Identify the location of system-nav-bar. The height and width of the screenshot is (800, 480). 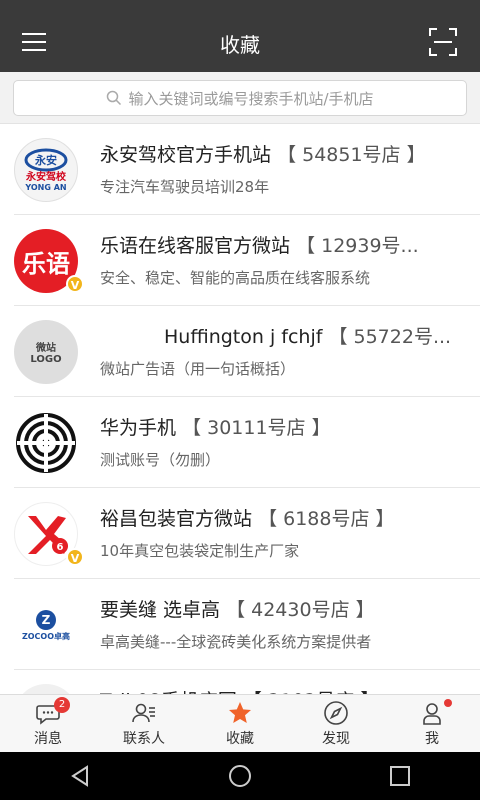
(240, 776).